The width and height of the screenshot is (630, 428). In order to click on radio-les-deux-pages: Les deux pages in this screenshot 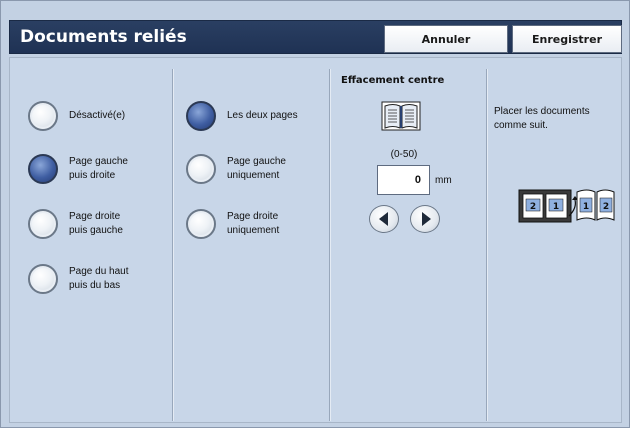, I will do `click(242, 116)`.